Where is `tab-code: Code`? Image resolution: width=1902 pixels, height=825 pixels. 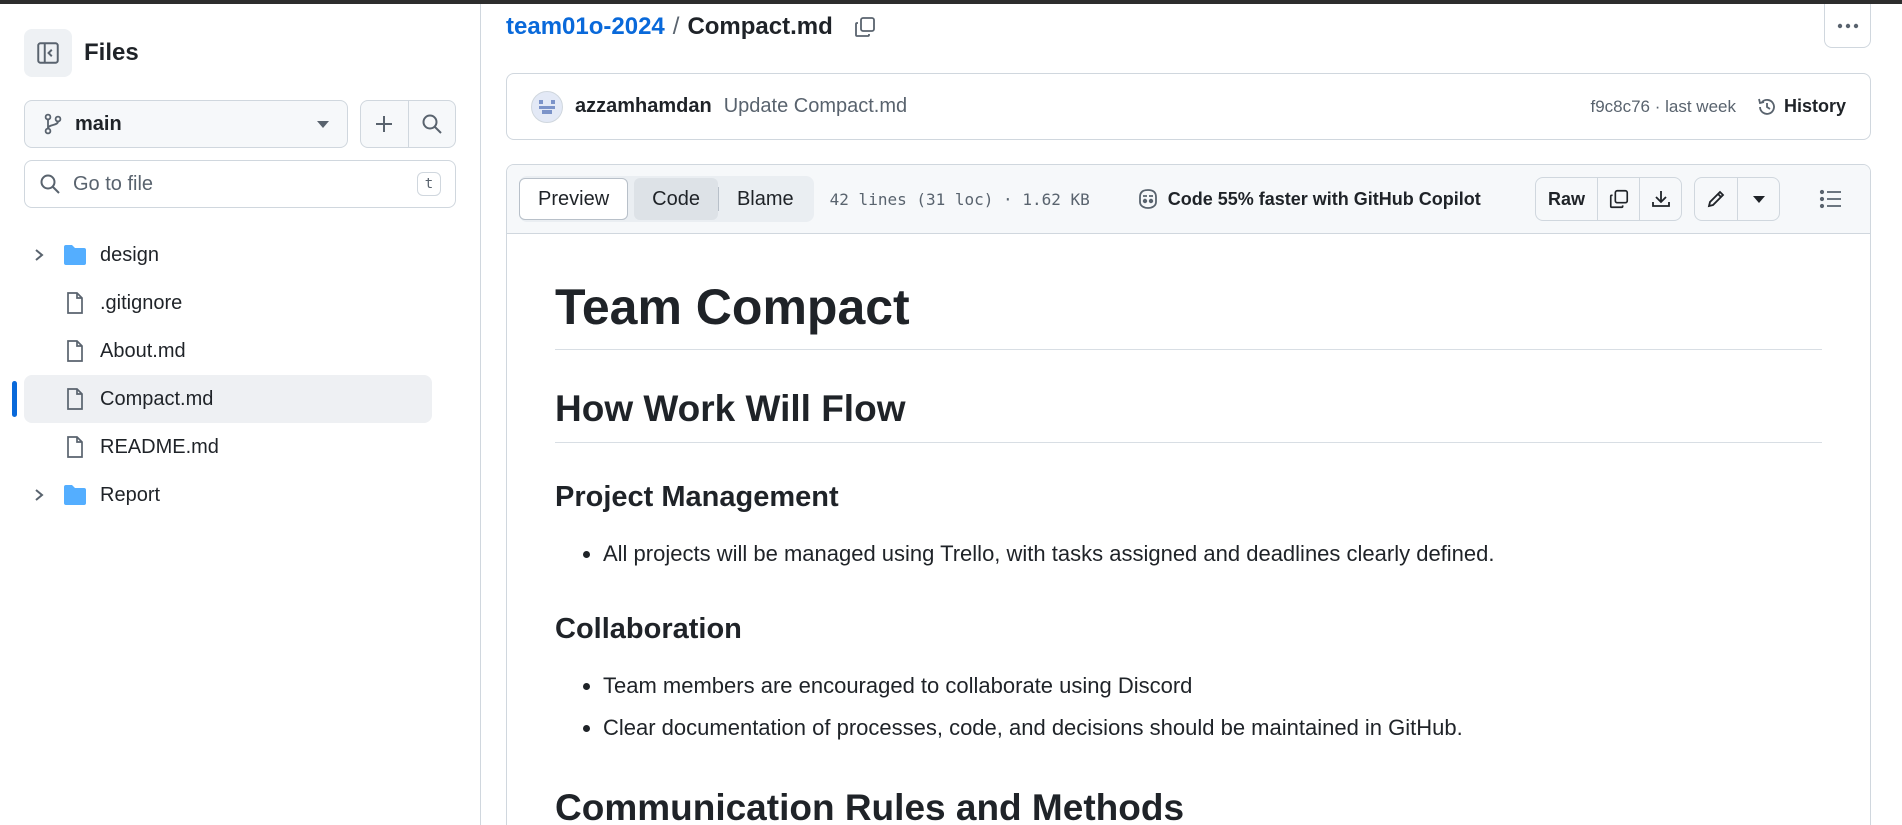
tab-code: Code is located at coordinates (676, 199).